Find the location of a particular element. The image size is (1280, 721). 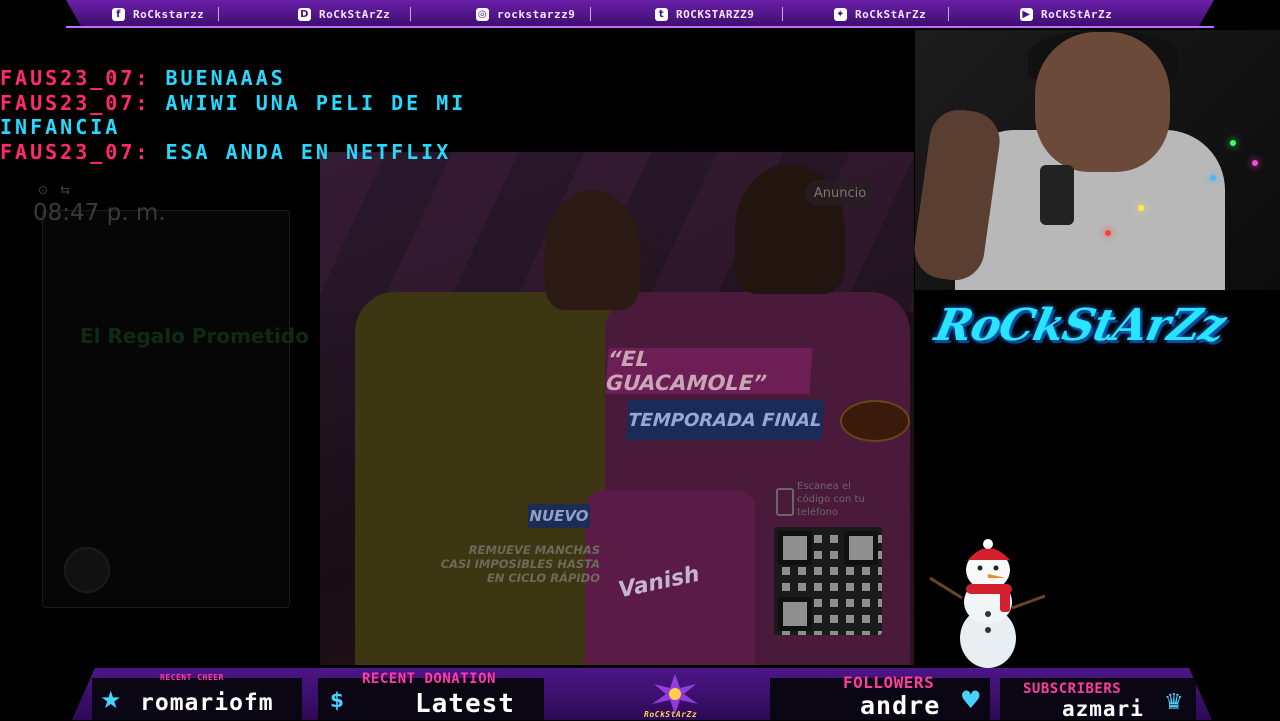

microphone is located at coordinates (1057, 195).